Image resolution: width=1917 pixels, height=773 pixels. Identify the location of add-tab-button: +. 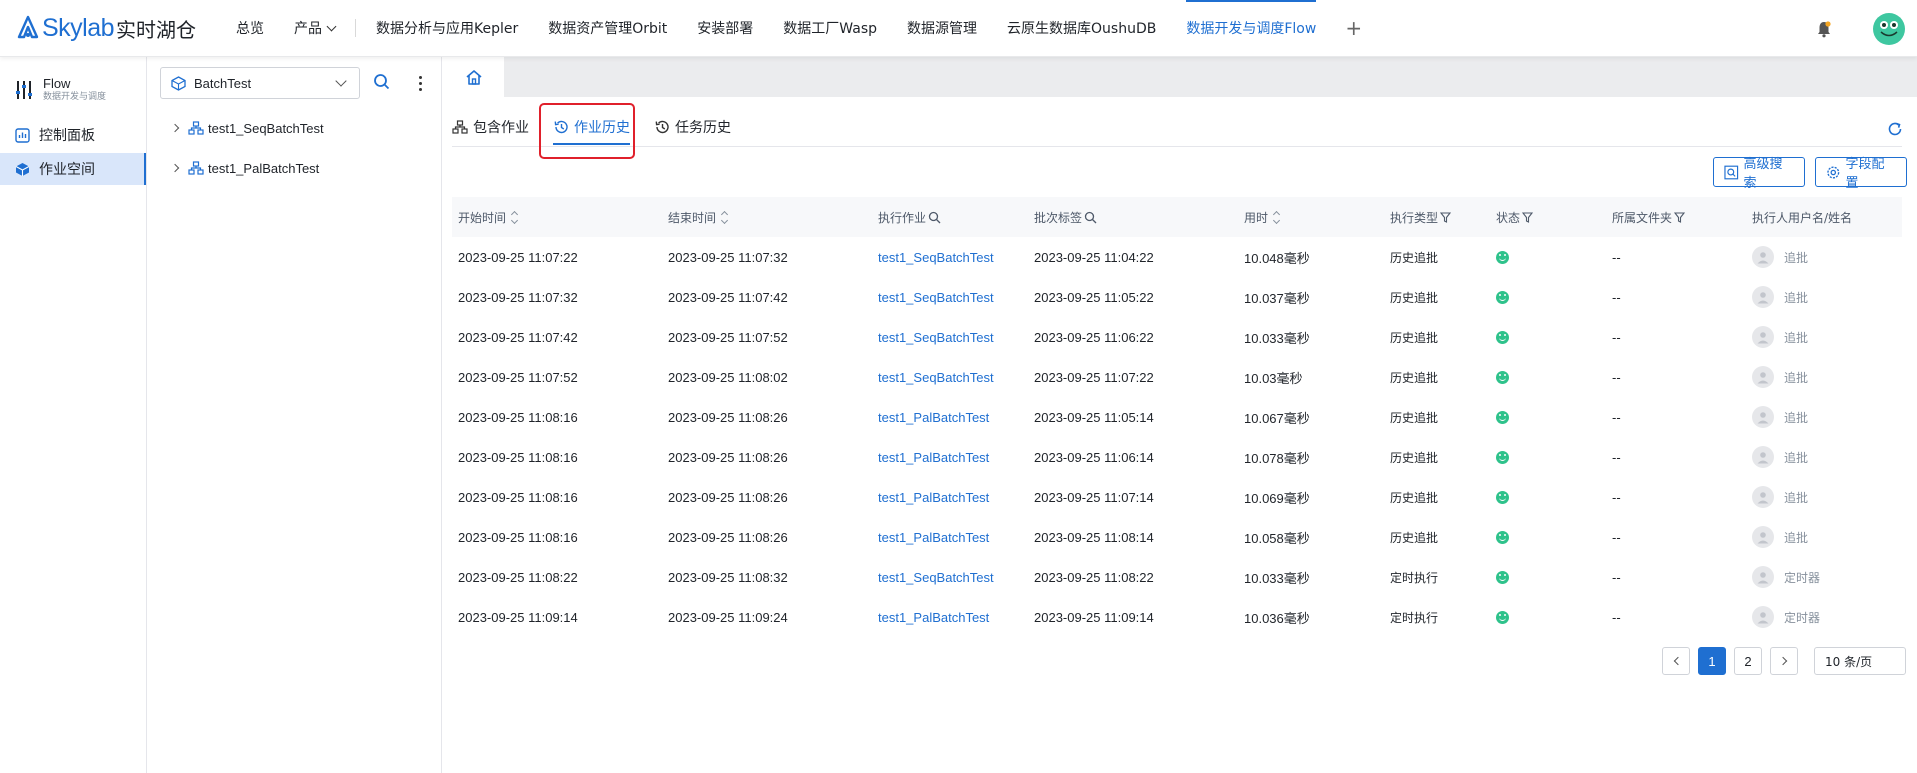
(1353, 28).